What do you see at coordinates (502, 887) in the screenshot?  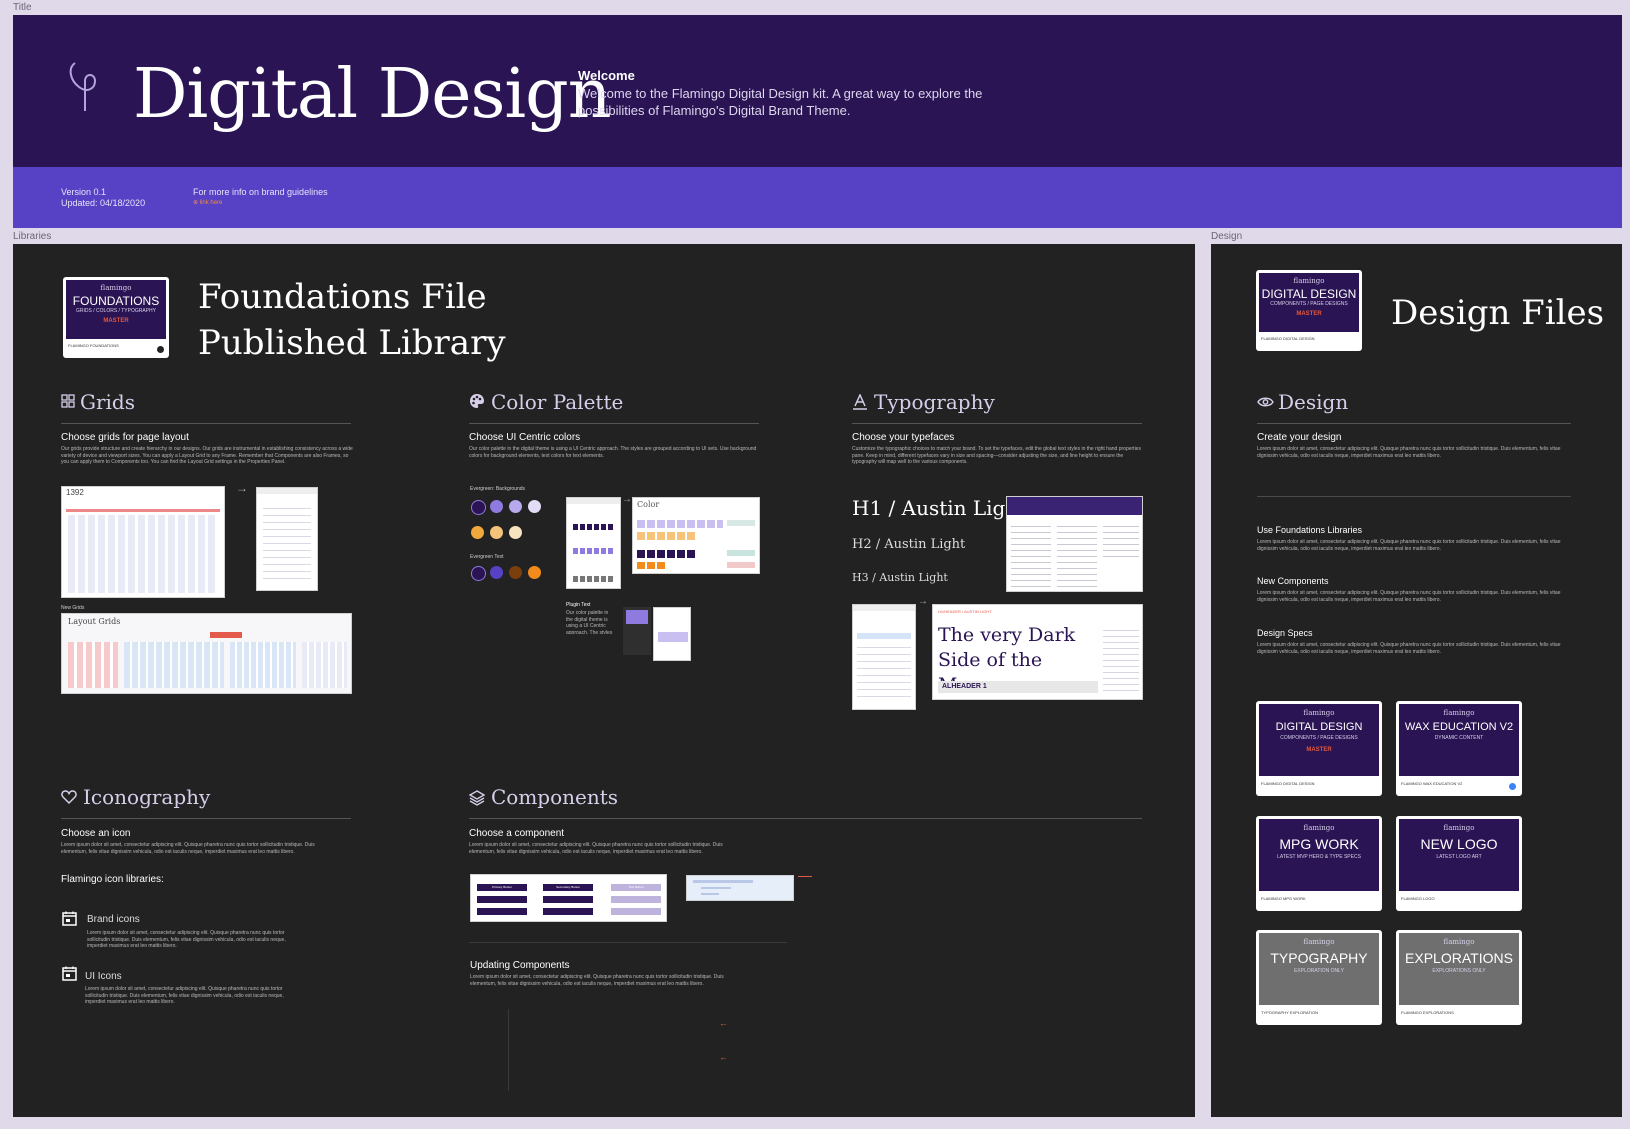 I see `primary-button-sample: Primary Button` at bounding box center [502, 887].